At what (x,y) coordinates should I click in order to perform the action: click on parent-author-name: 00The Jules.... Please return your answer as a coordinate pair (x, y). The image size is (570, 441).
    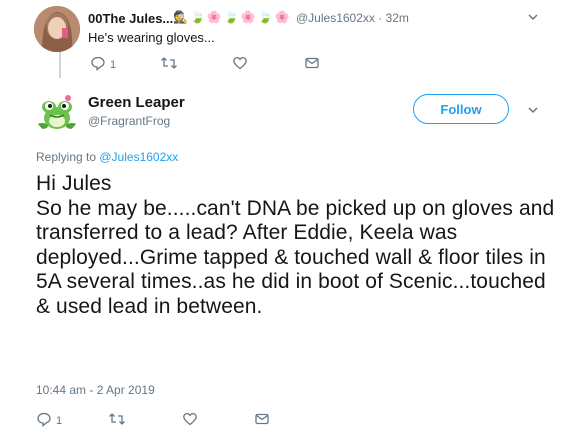
    Looking at the image, I should click on (130, 18).